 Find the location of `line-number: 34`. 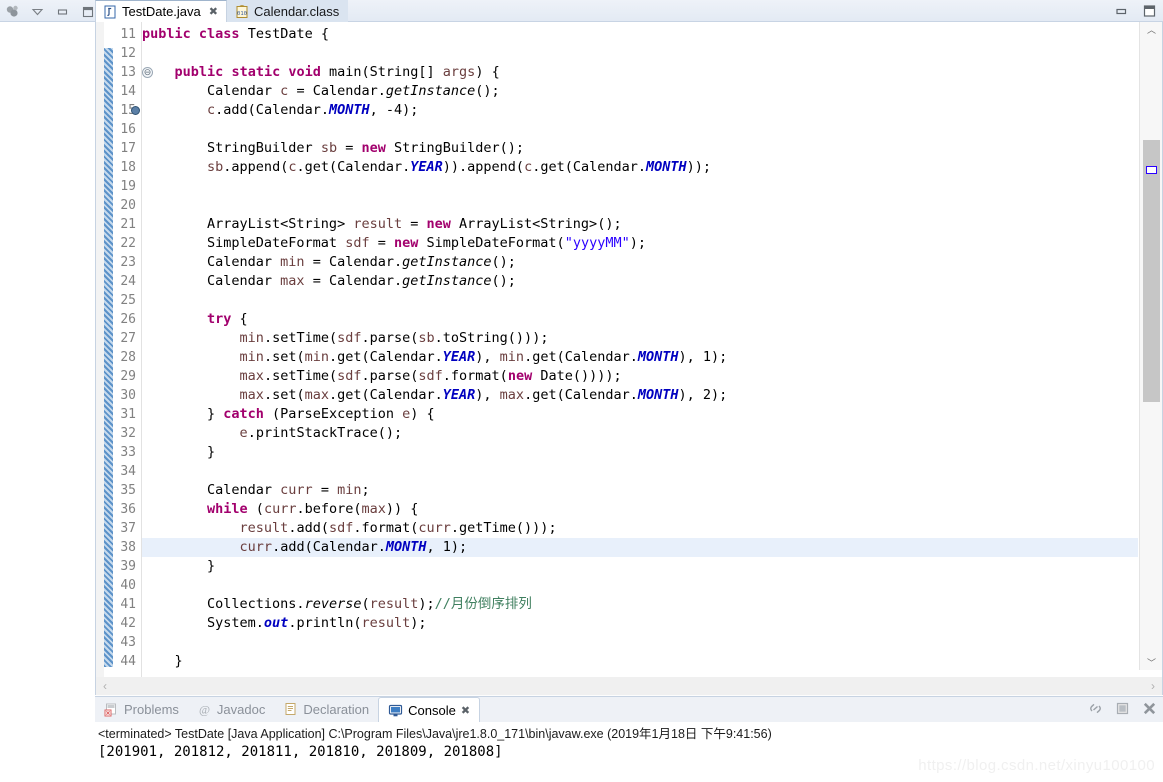

line-number: 34 is located at coordinates (128, 471).